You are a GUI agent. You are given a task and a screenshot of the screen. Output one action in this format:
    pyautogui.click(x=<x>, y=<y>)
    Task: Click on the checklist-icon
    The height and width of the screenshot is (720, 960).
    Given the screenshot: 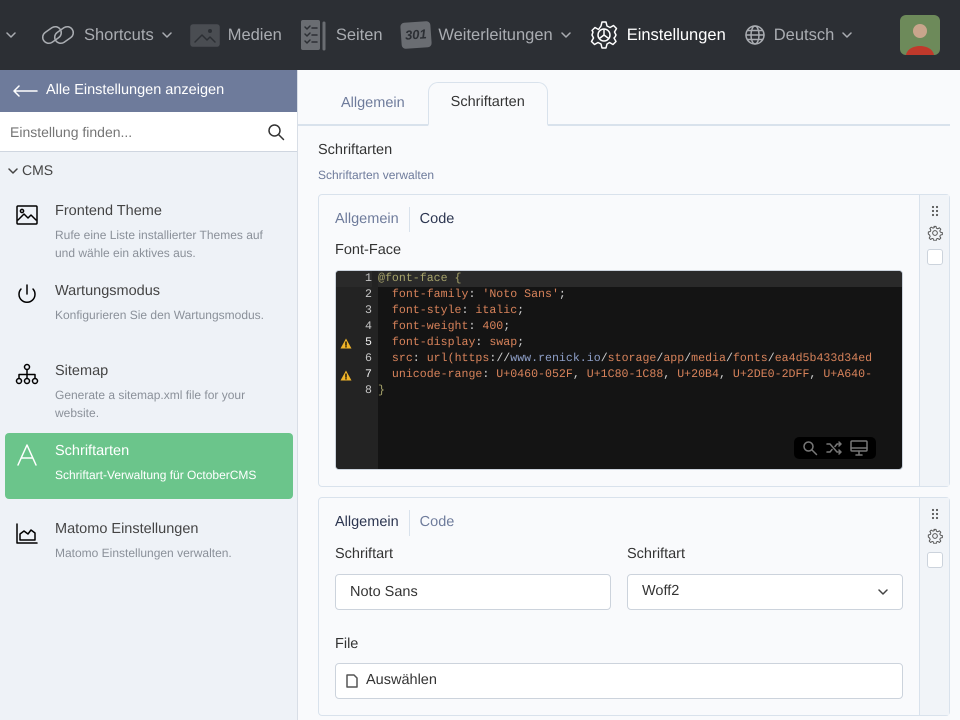 What is the action you would take?
    pyautogui.click(x=314, y=35)
    